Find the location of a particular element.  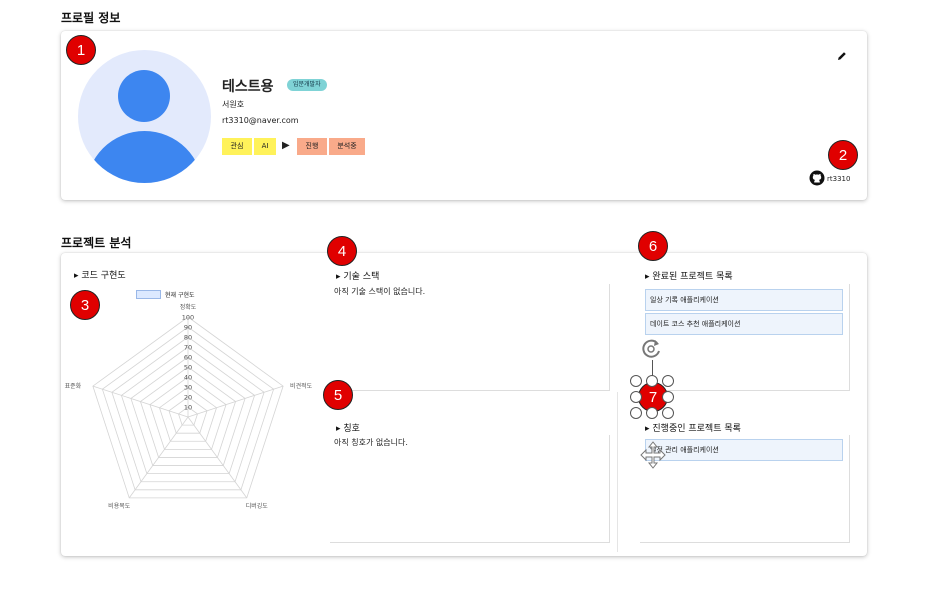

marker-2: 2 is located at coordinates (843, 155).